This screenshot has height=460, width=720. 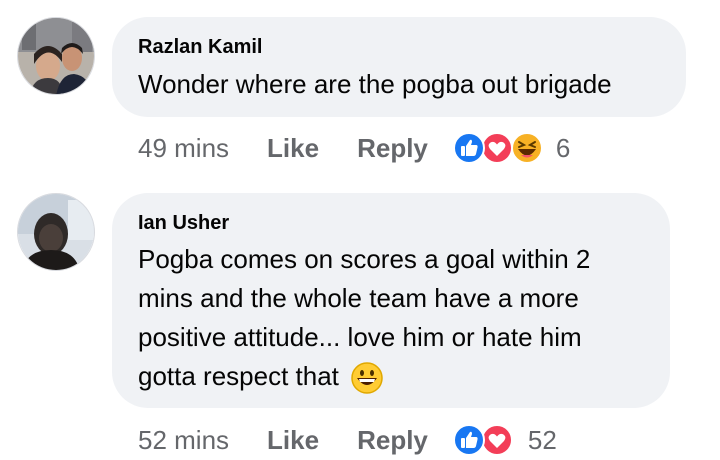 What do you see at coordinates (238, 376) in the screenshot?
I see `comment-text-line: gotta respect that` at bounding box center [238, 376].